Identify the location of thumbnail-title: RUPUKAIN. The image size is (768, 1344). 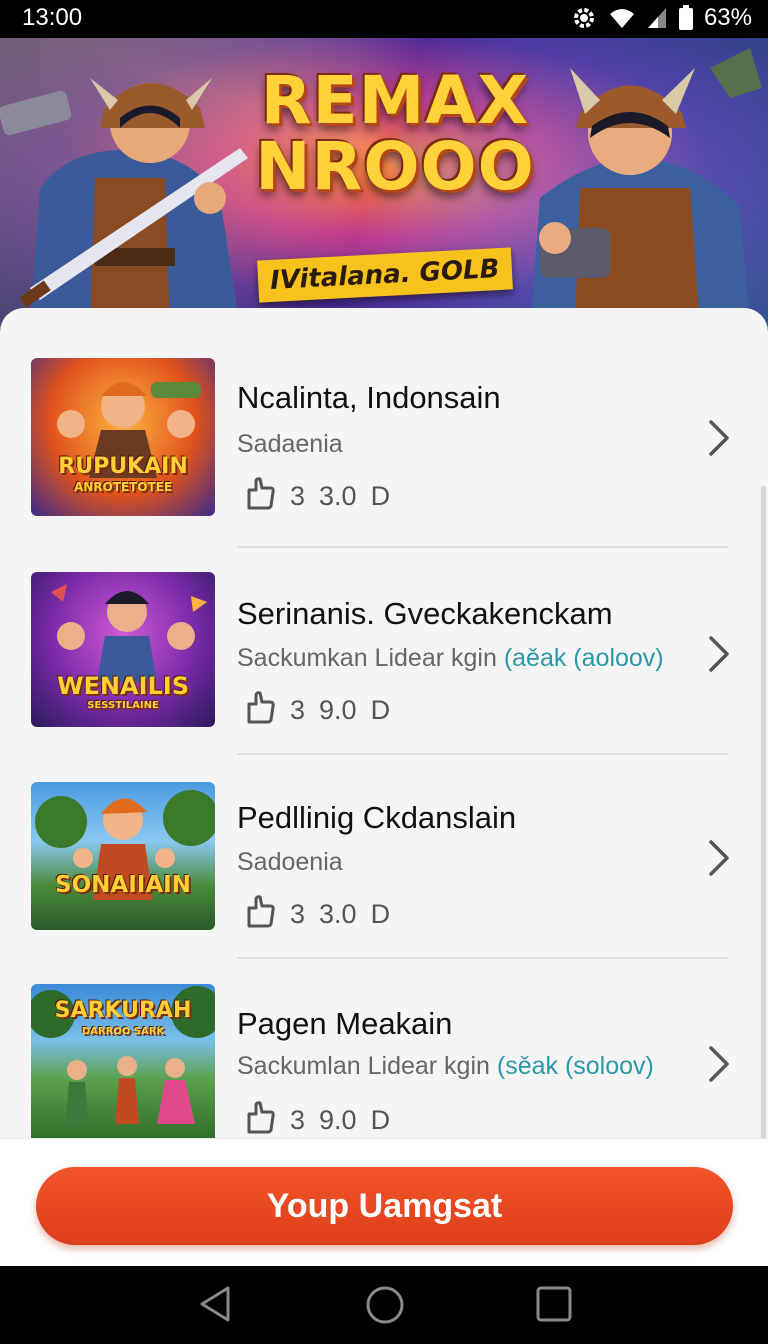
(123, 466).